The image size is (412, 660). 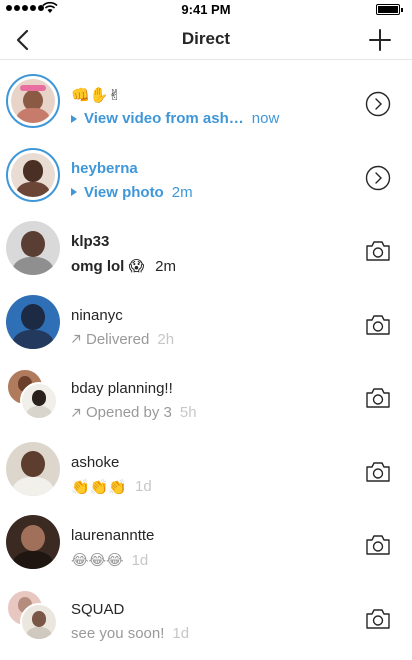 What do you see at coordinates (129, 412) in the screenshot?
I see `thread-subtitle: Opened by 3` at bounding box center [129, 412].